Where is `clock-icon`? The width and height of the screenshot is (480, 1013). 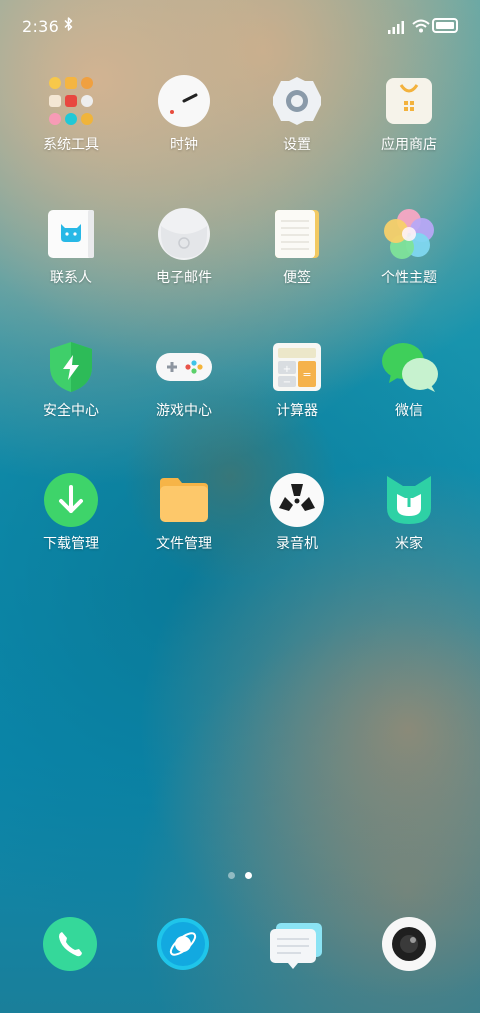
clock-icon is located at coordinates (184, 101).